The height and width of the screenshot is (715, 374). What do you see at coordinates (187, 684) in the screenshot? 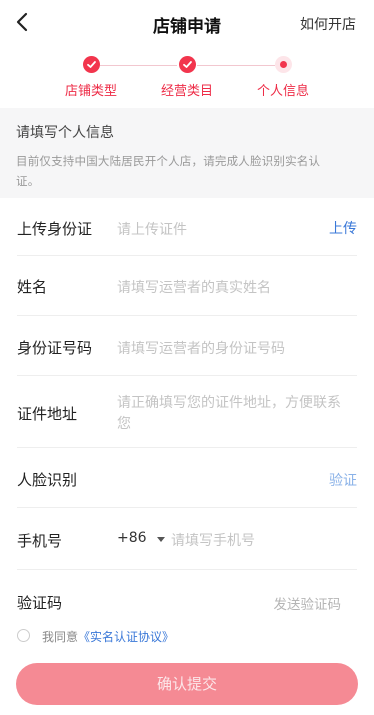
I see `submit-button: 确认提交` at bounding box center [187, 684].